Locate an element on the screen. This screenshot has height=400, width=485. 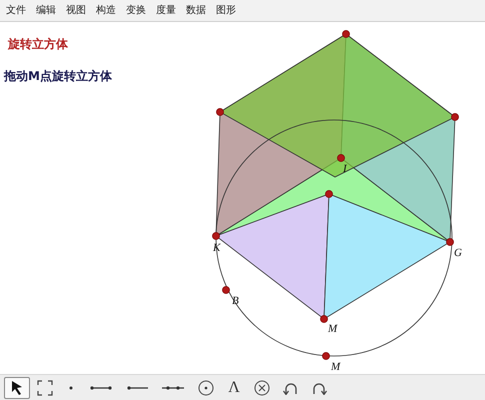
title-text: 旋转立方体 is located at coordinates (38, 44).